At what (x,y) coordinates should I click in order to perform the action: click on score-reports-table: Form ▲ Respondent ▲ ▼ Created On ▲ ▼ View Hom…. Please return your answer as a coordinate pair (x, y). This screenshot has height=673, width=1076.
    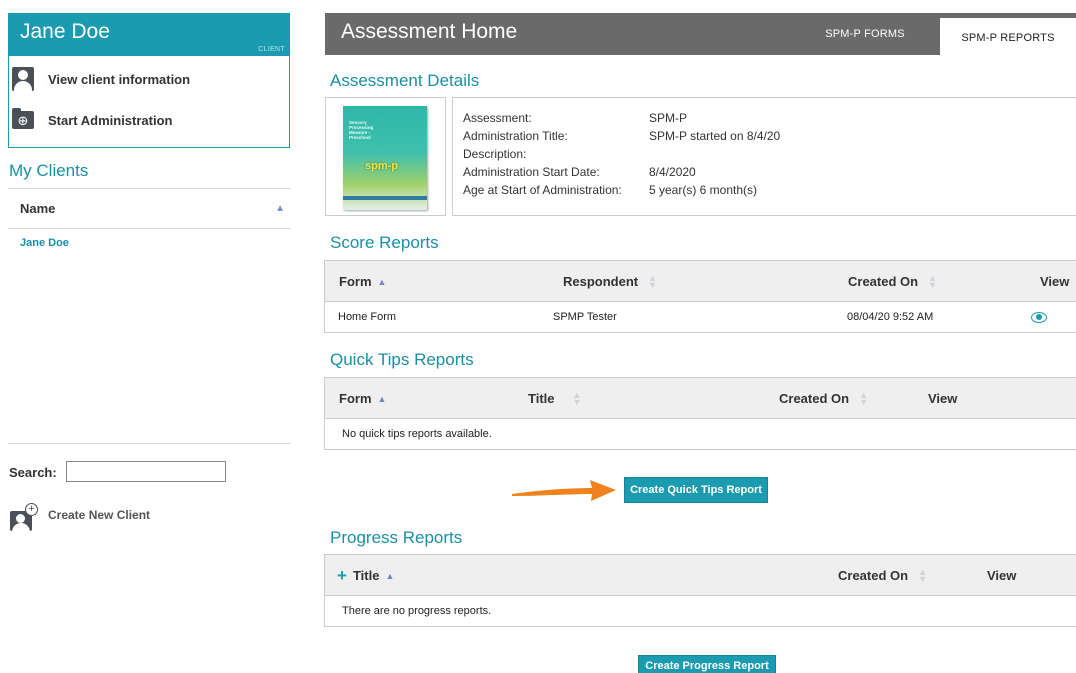
    Looking at the image, I should click on (700, 296).